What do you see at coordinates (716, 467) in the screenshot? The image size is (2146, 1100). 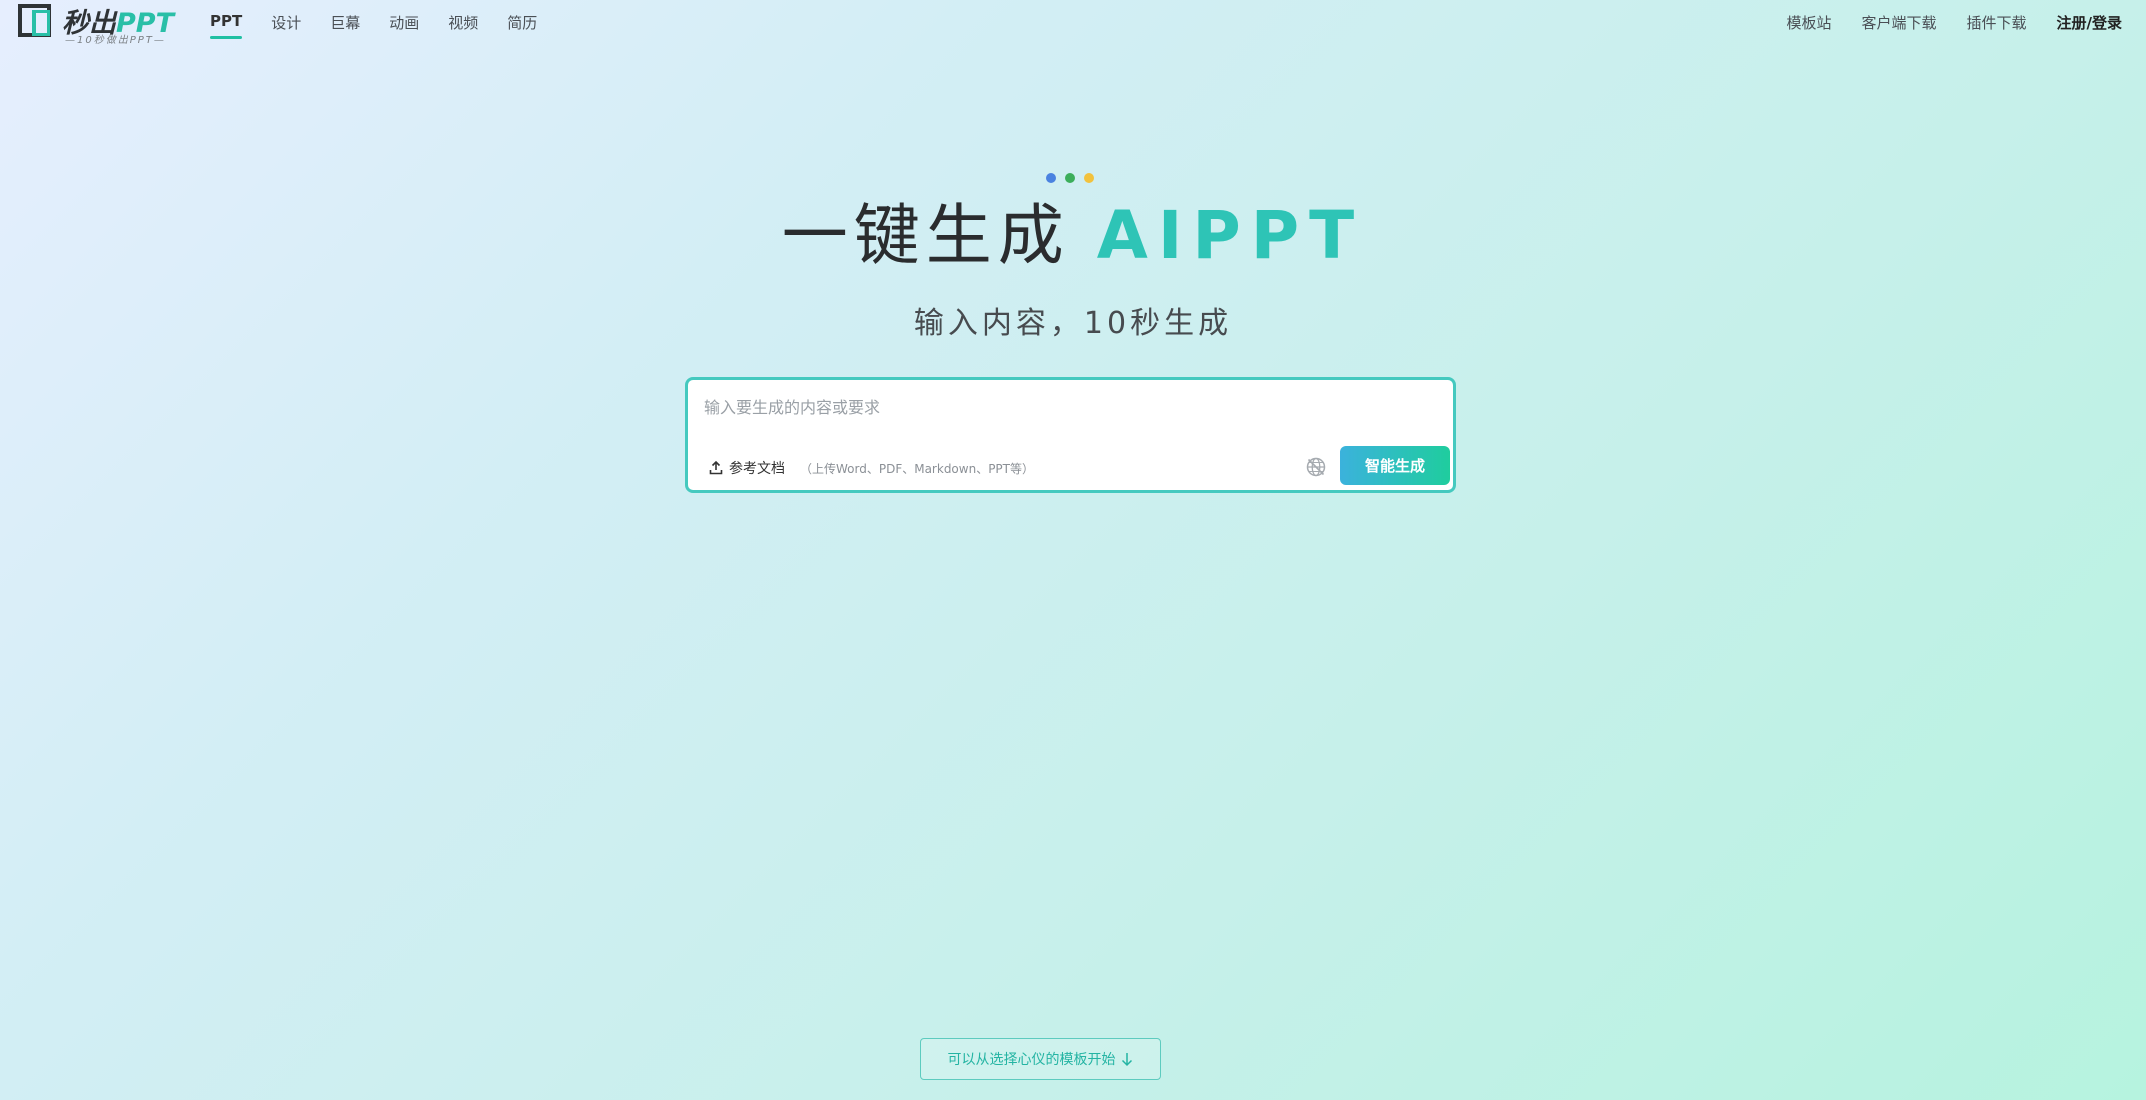 I see `upload-icon` at bounding box center [716, 467].